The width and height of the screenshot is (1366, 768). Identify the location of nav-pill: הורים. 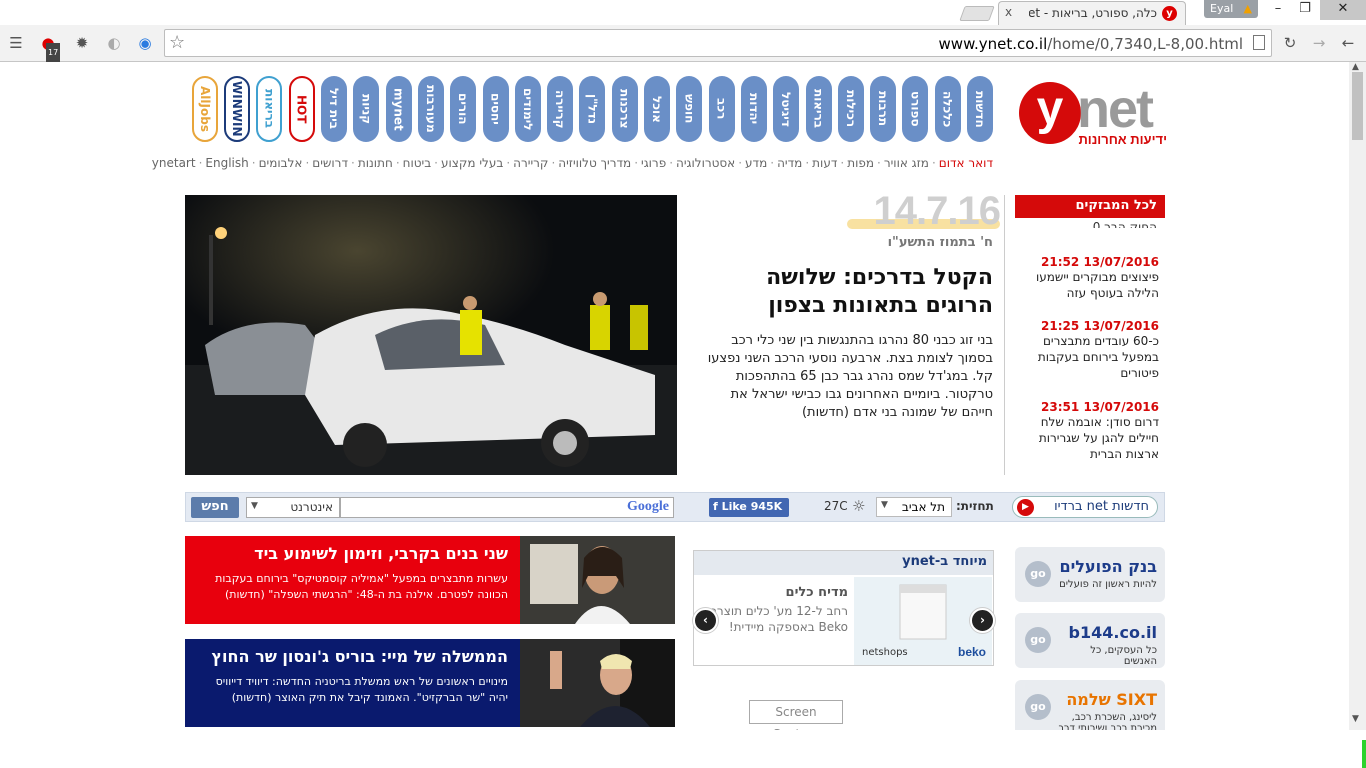
(463, 109).